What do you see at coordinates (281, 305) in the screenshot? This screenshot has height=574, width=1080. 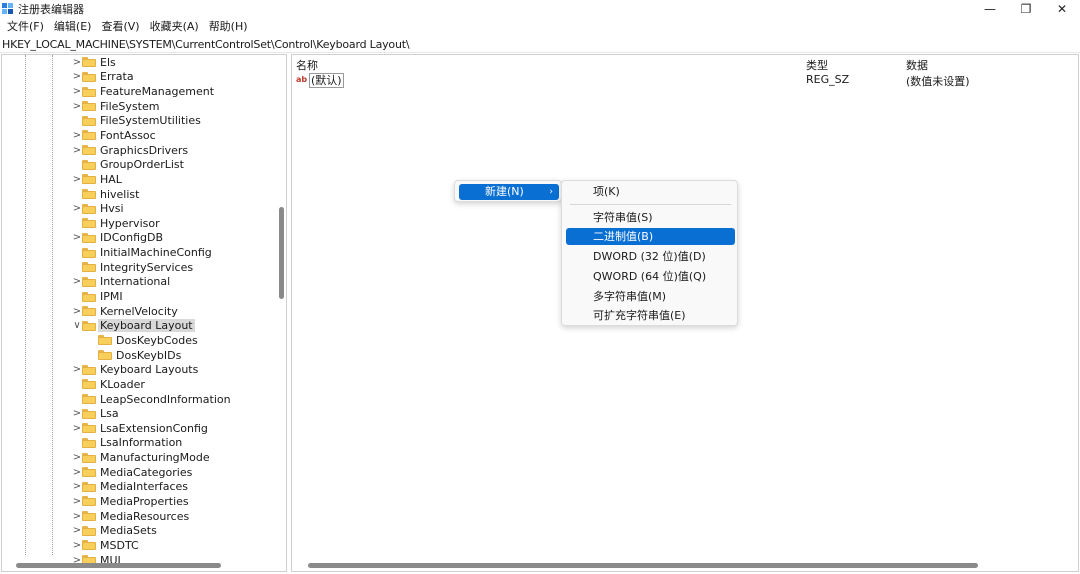 I see `tree-vertical-scrollbar` at bounding box center [281, 305].